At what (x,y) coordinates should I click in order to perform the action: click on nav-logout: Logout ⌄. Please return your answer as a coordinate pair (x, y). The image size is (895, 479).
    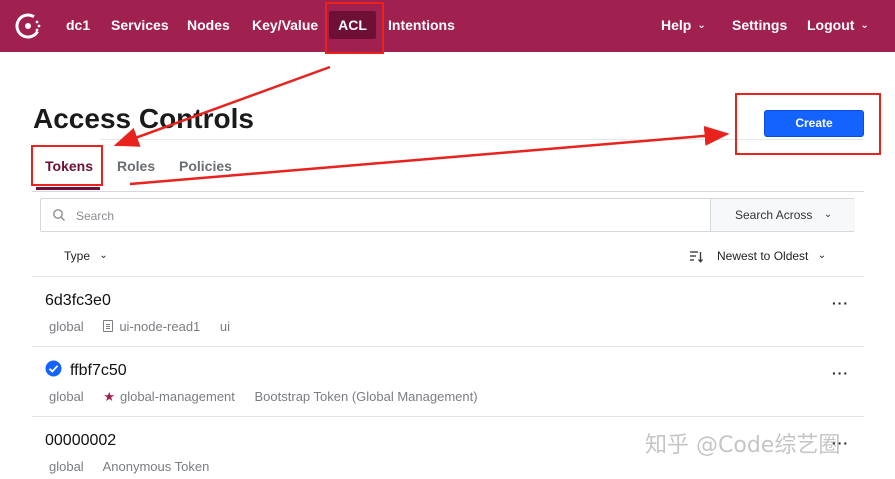
    Looking at the image, I should click on (838, 25).